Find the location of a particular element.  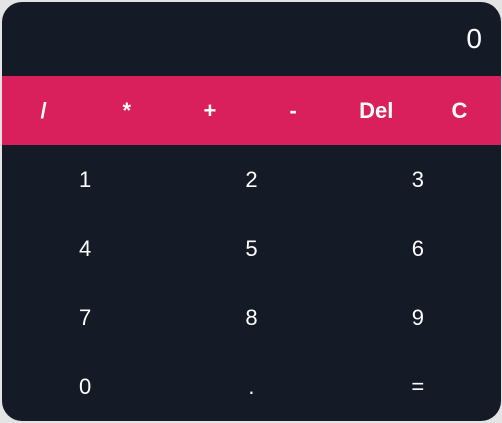

clear-button: C is located at coordinates (459, 110).